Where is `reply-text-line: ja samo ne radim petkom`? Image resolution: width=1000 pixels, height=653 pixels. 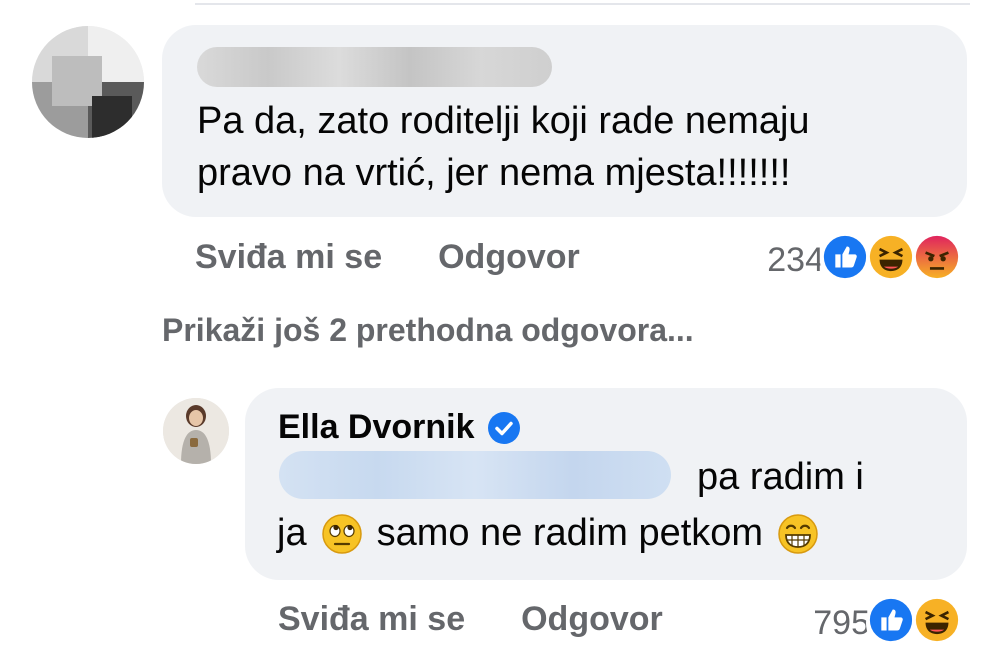 reply-text-line: ja samo ne radim petkom is located at coordinates (548, 533).